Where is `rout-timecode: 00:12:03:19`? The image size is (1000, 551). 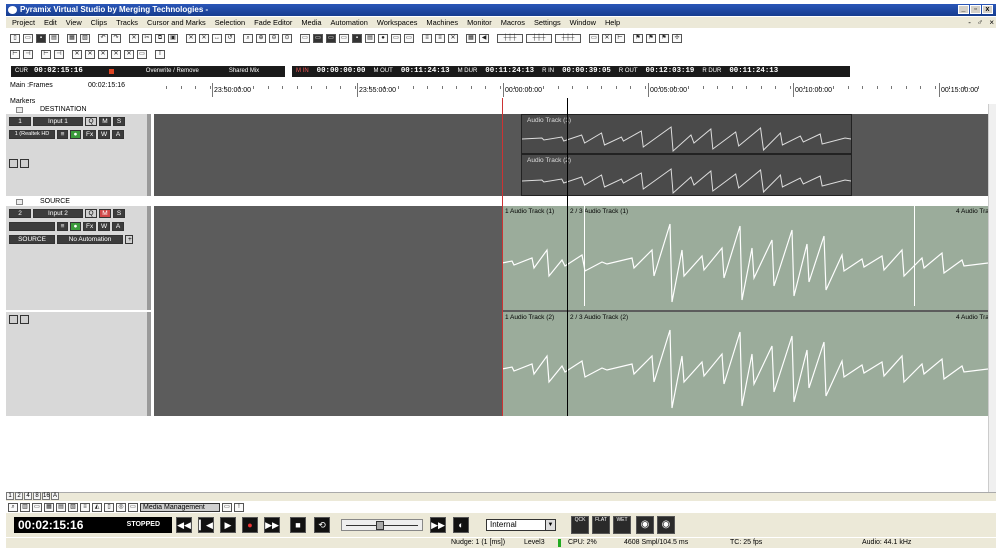 rout-timecode: 00:12:03:19 is located at coordinates (670, 71).